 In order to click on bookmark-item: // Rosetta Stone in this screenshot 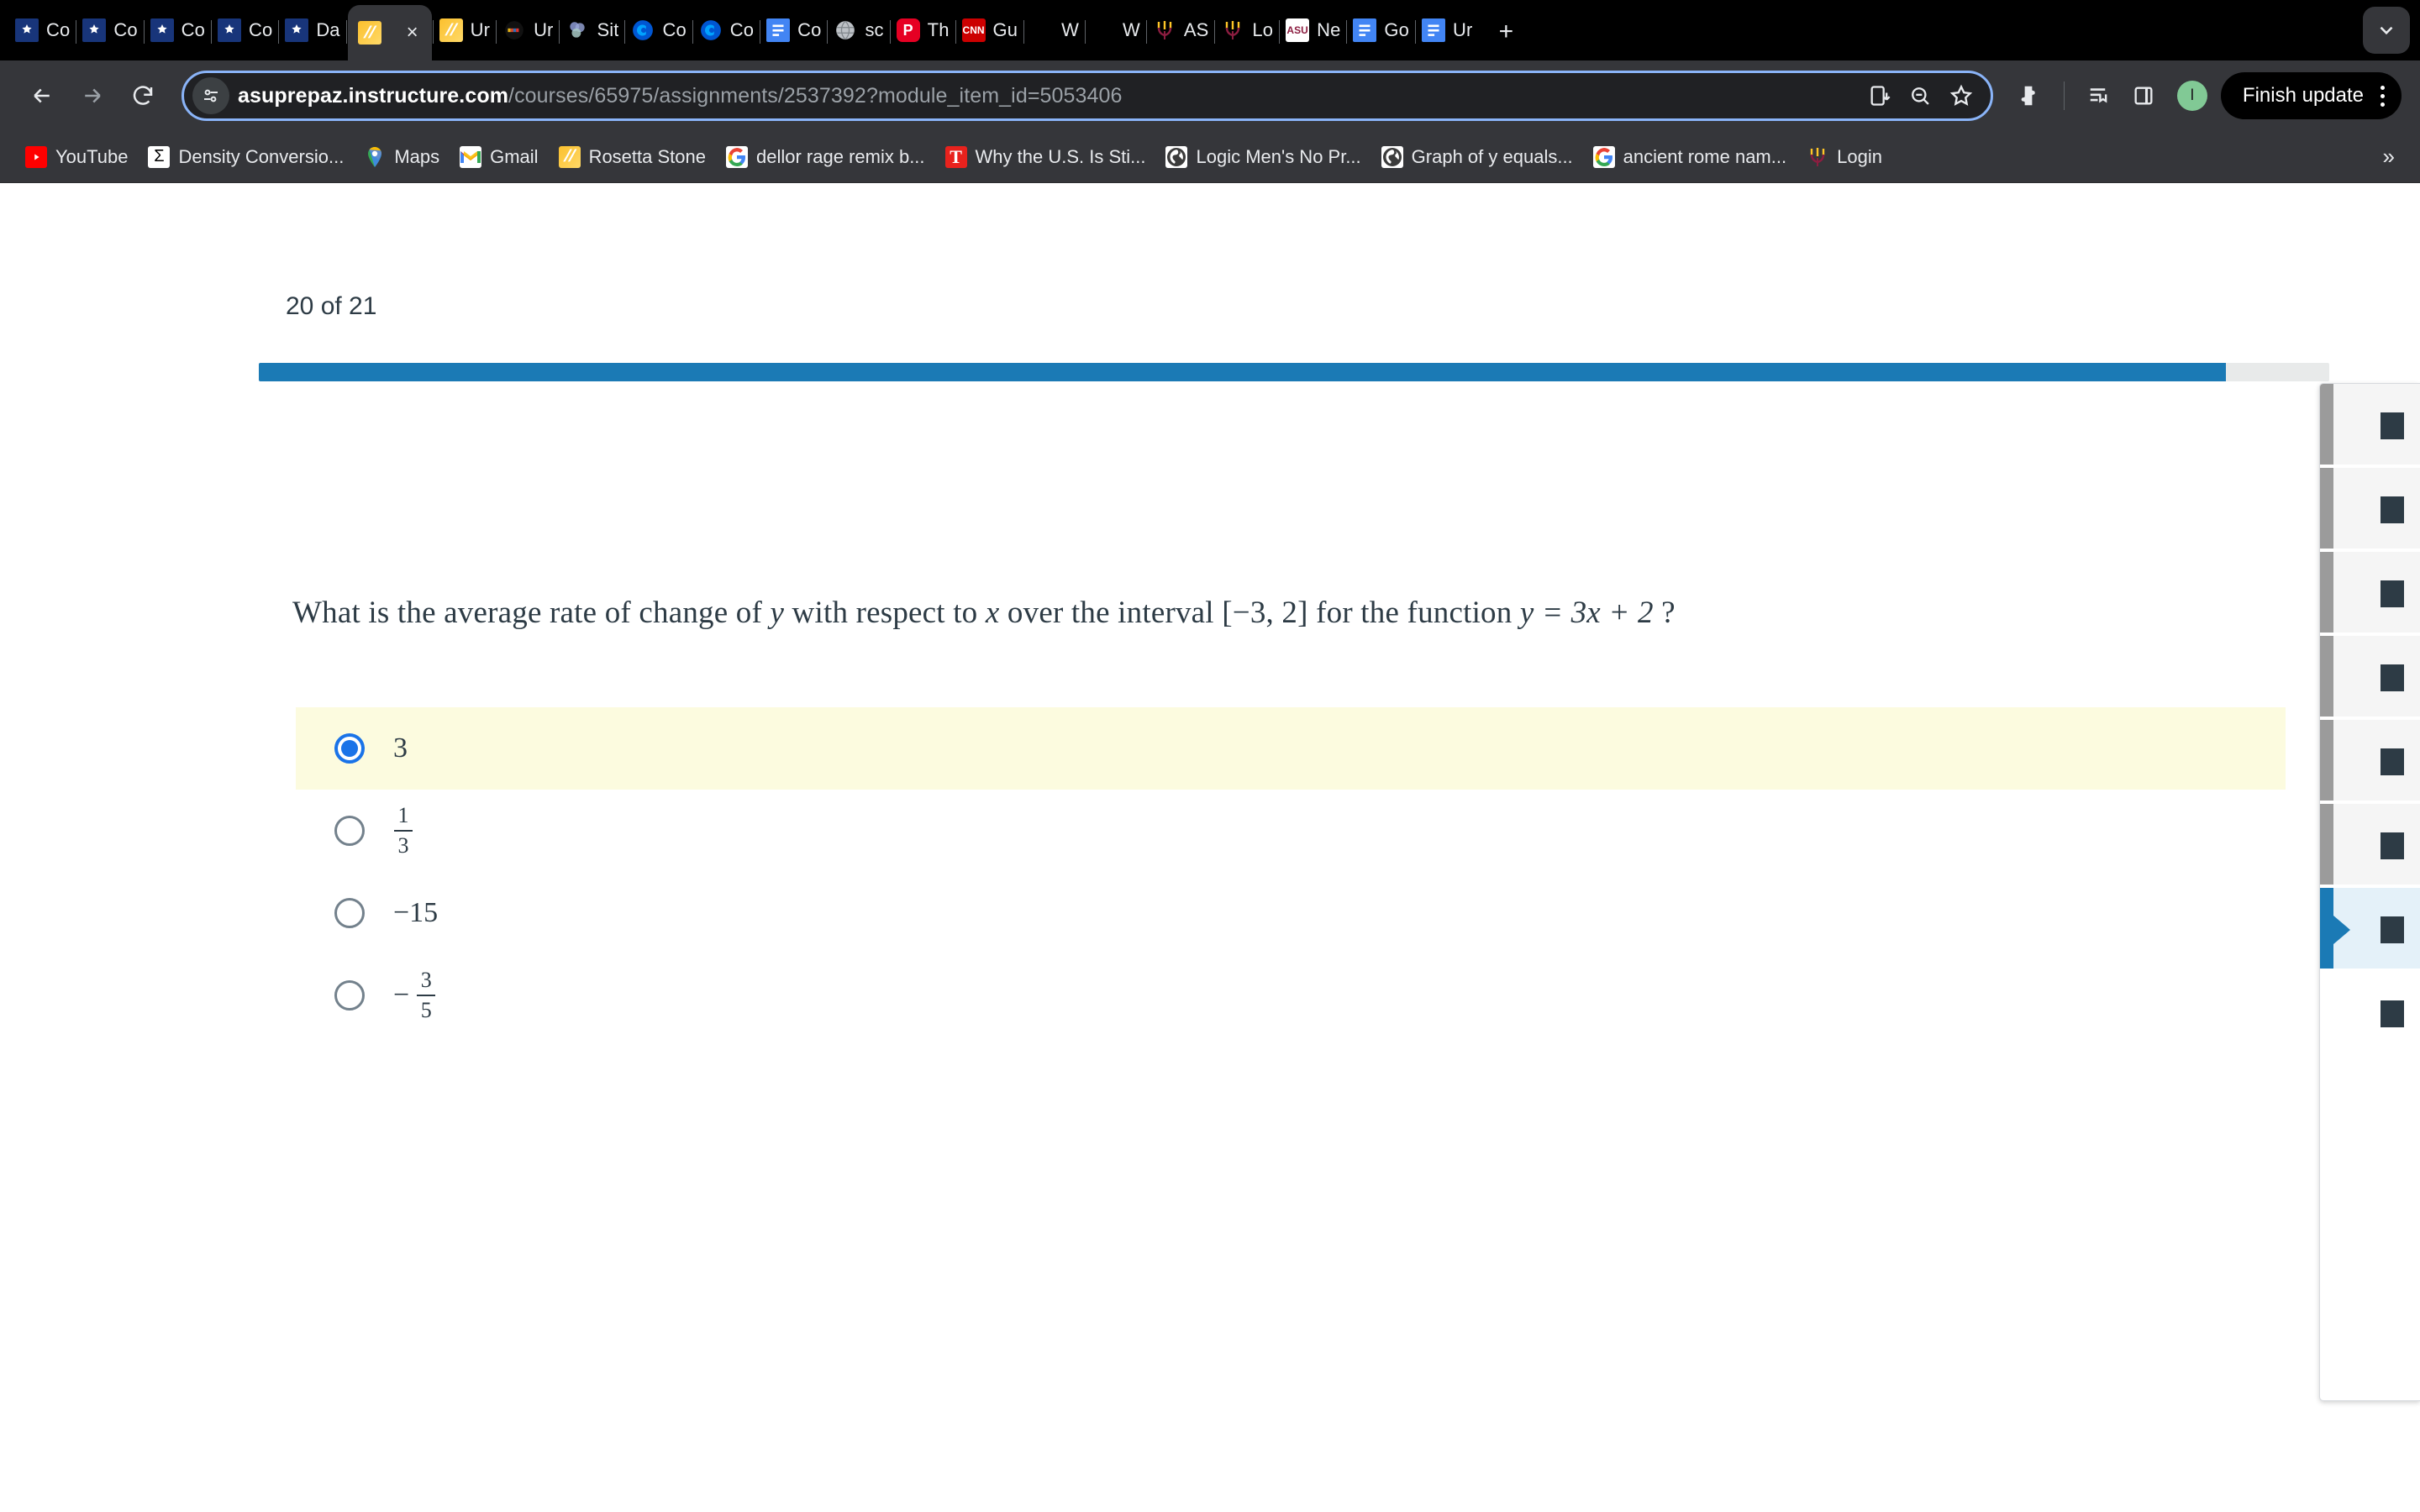, I will do `click(632, 157)`.